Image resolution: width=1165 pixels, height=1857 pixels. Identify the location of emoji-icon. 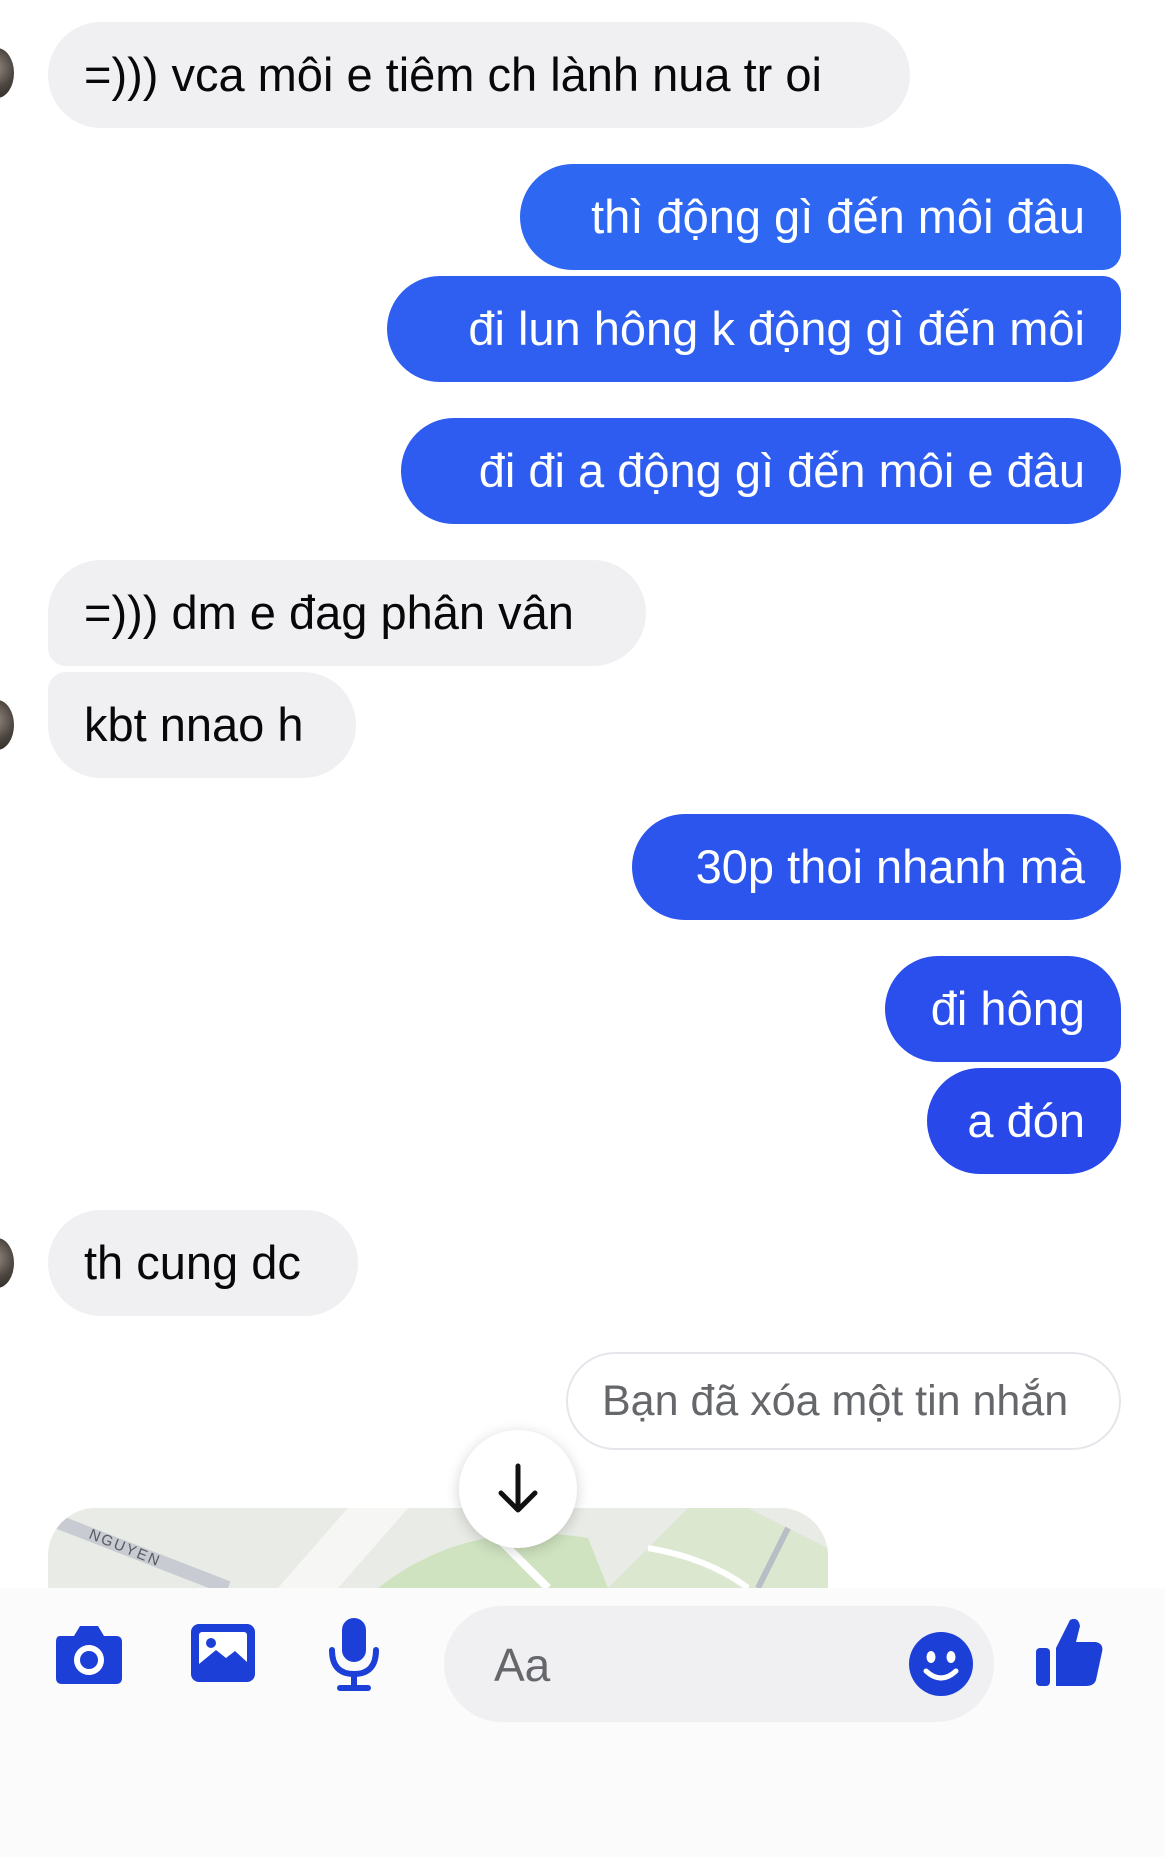
(941, 1664).